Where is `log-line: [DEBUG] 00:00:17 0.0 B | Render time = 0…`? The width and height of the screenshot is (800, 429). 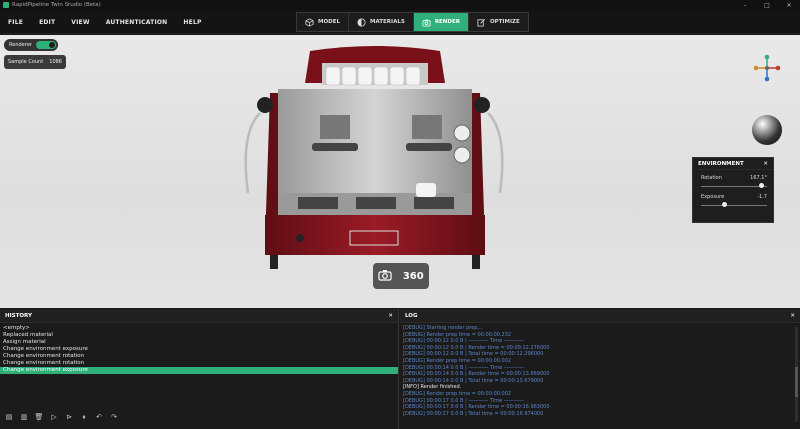 log-line: [DEBUG] 00:00:17 0.0 B | Render time = 0… is located at coordinates (476, 407).